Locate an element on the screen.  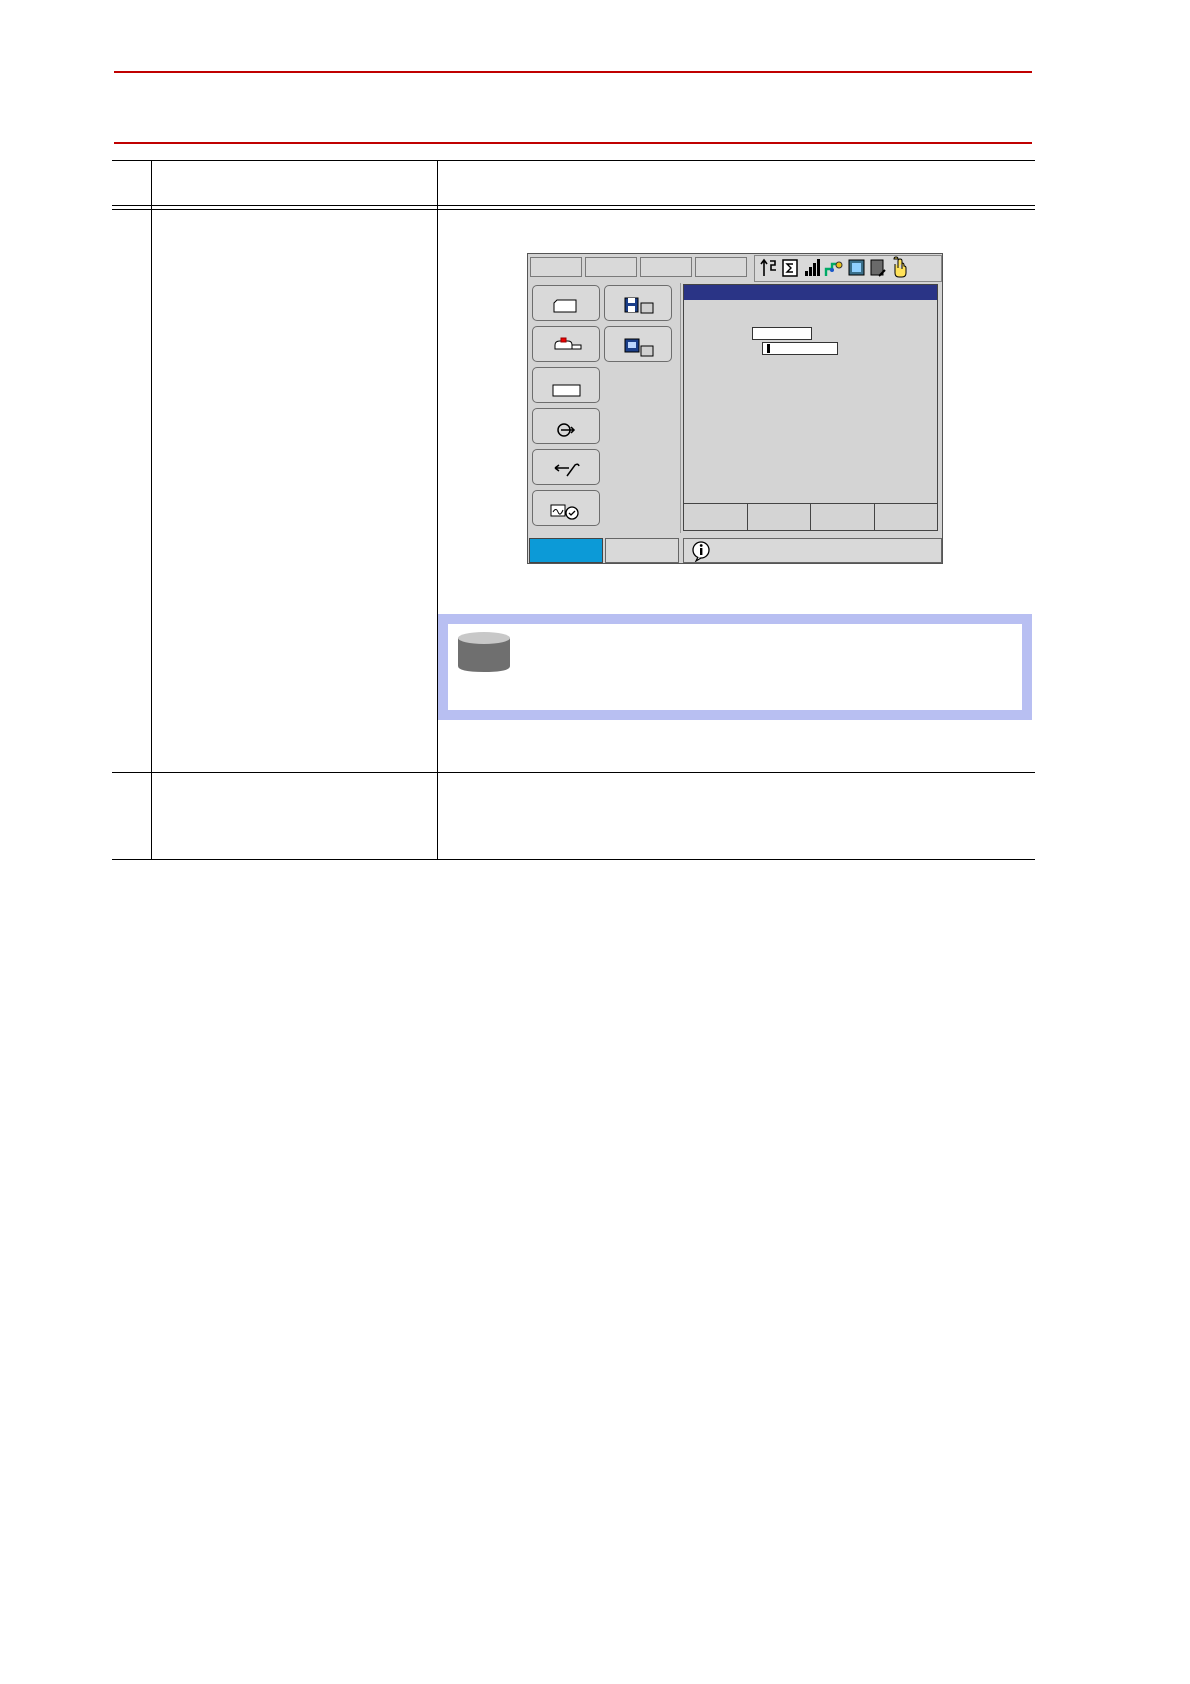
sigma-icon is located at coordinates (790, 268).